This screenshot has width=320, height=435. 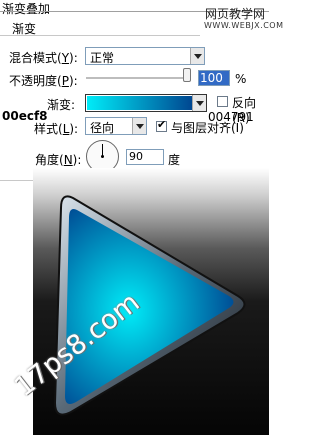 What do you see at coordinates (138, 78) in the screenshot?
I see `opacity-slider-track` at bounding box center [138, 78].